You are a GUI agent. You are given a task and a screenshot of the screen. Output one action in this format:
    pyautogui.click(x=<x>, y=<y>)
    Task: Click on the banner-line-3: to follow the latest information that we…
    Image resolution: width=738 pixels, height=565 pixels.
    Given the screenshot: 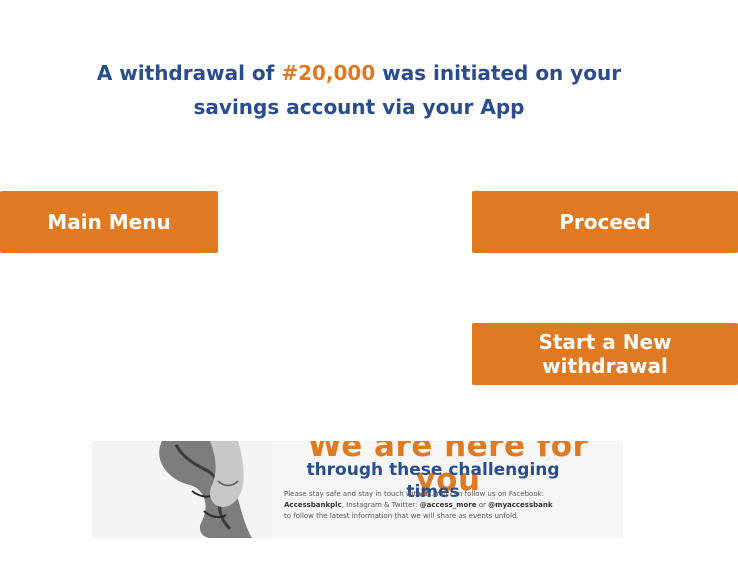 What is the action you would take?
    pyautogui.click(x=401, y=516)
    